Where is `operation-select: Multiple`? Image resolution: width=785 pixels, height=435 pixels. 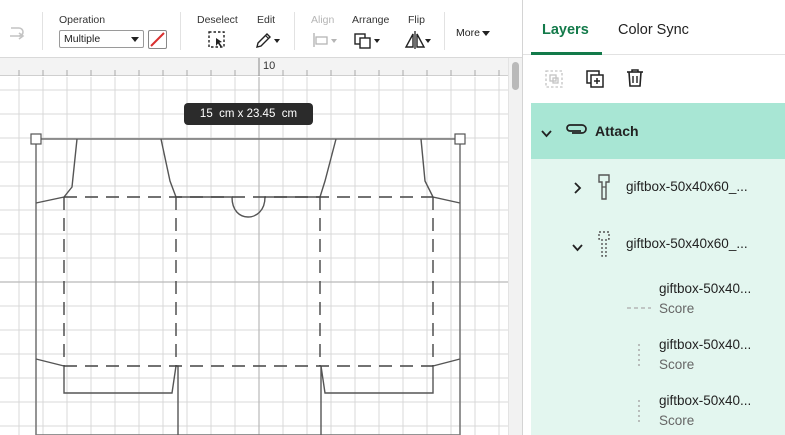 operation-select: Multiple is located at coordinates (101, 39).